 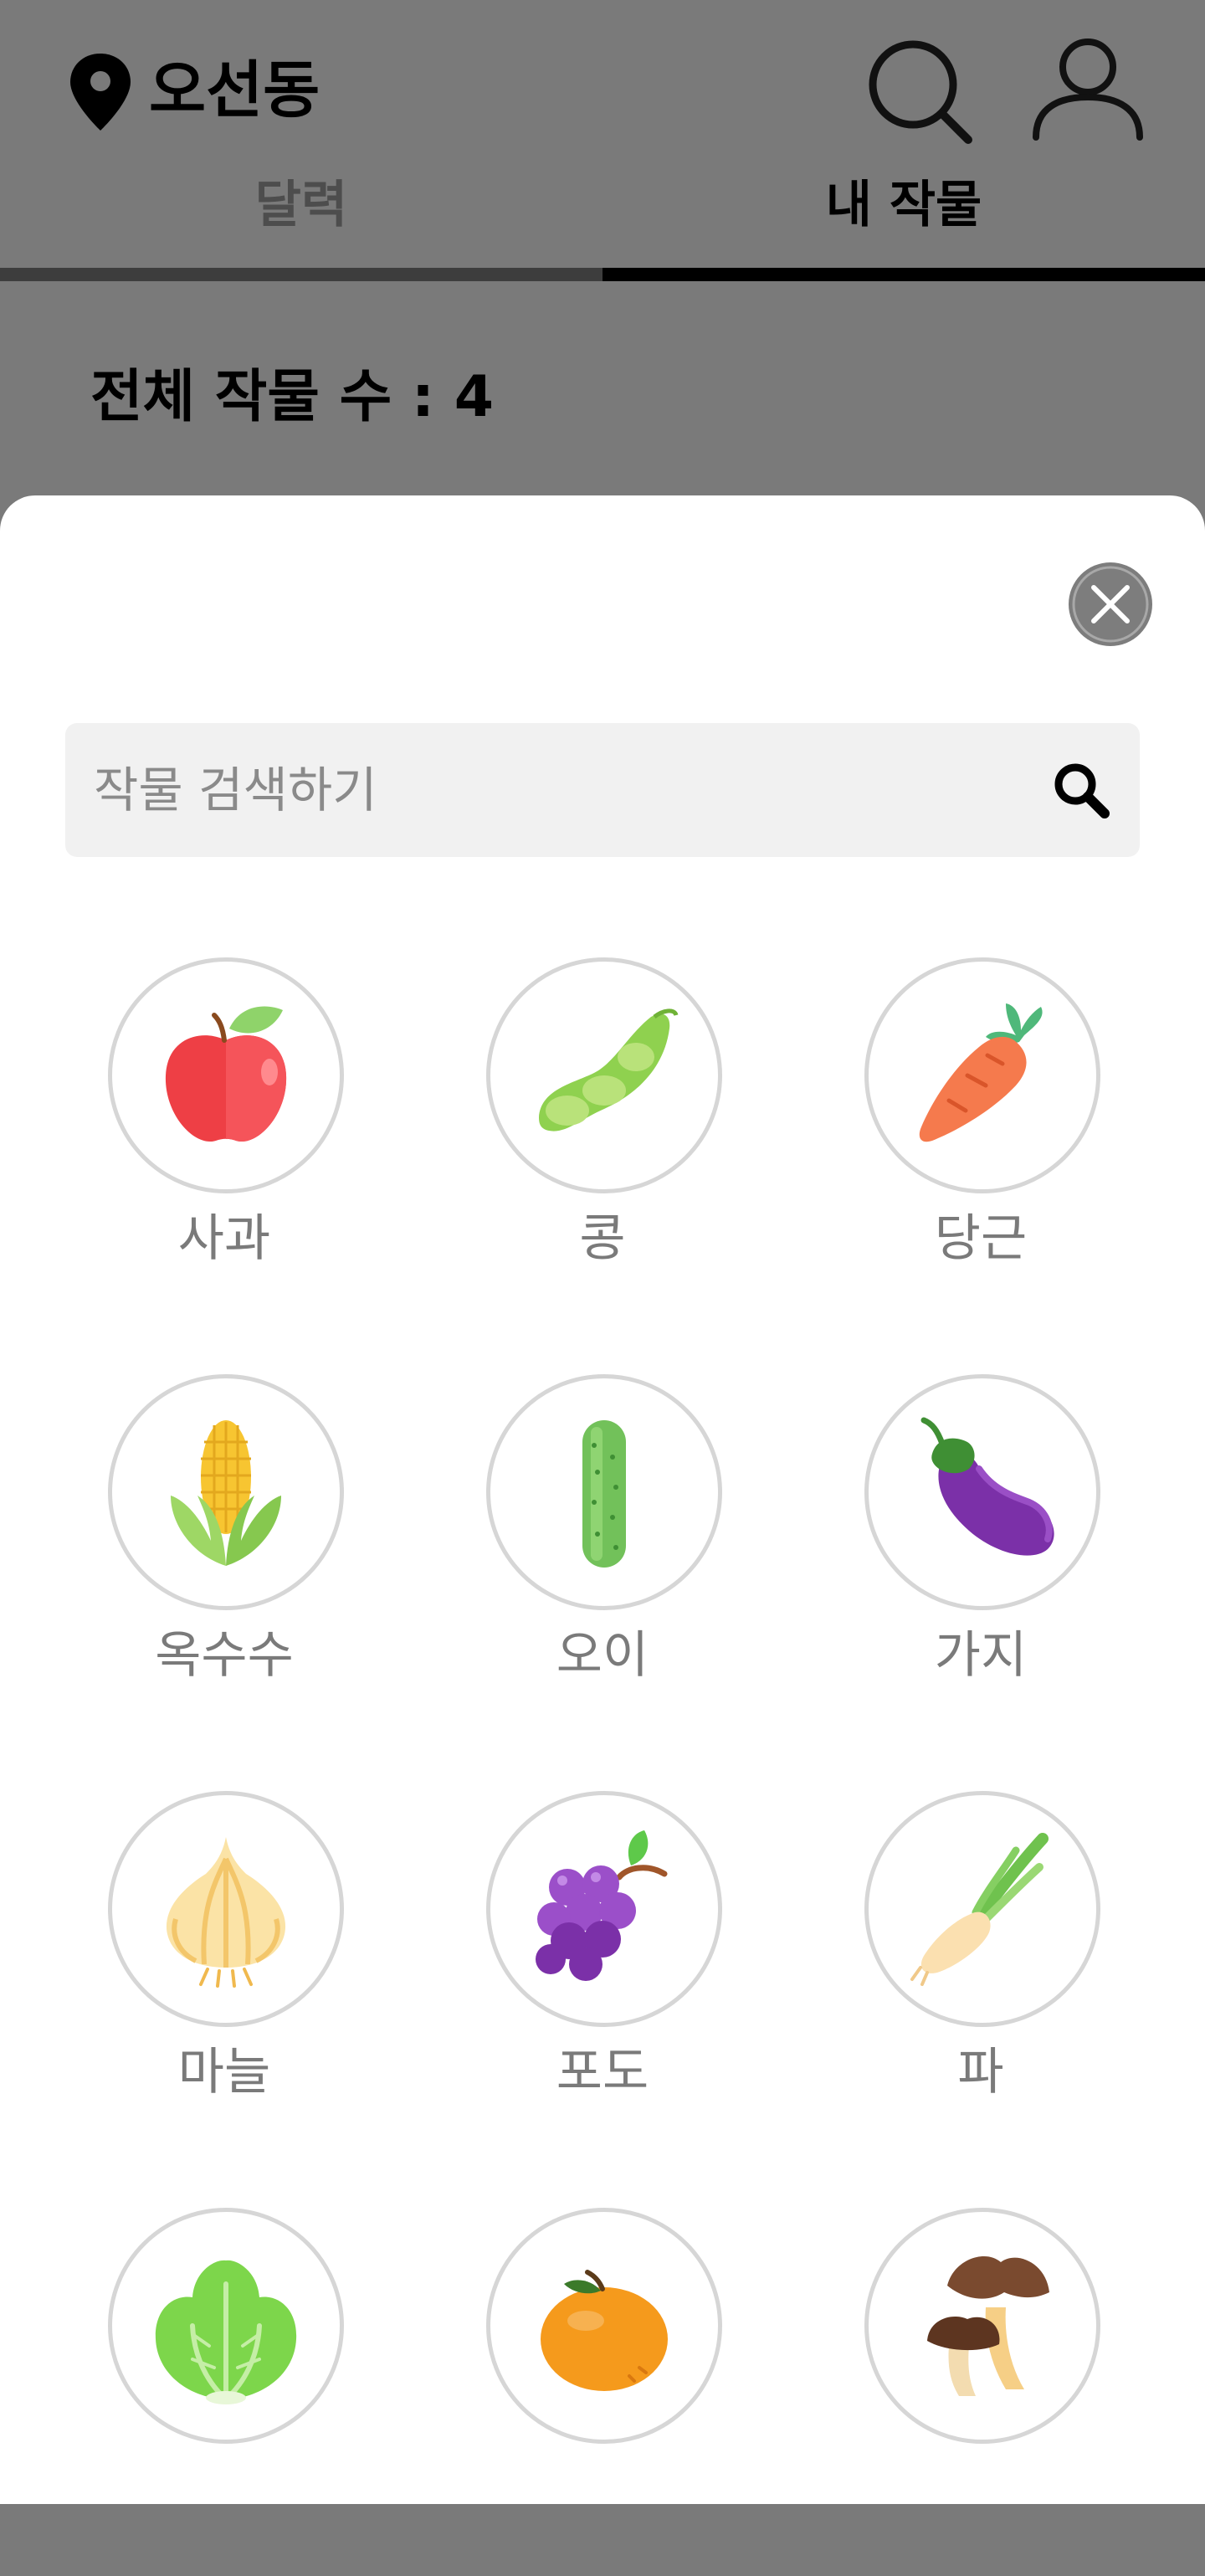 I want to click on crop-item-apple: 사과, so click(x=225, y=1141).